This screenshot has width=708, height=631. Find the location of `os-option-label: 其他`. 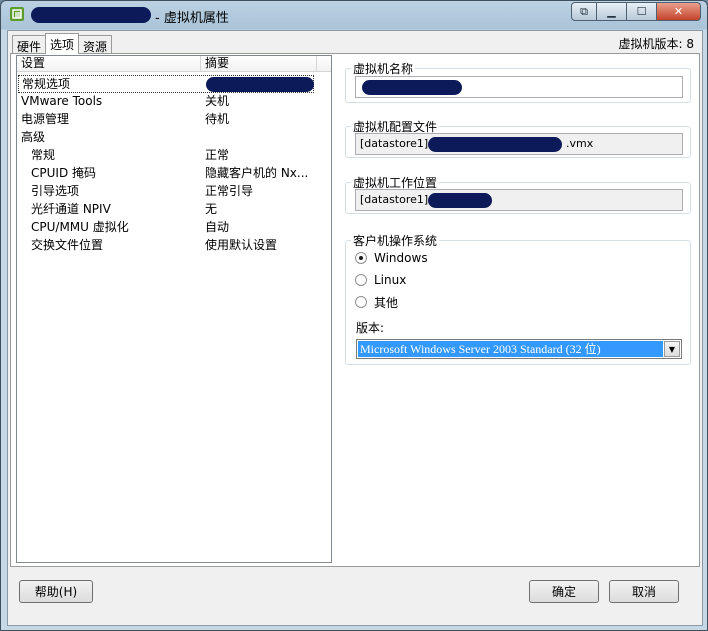

os-option-label: 其他 is located at coordinates (386, 302).